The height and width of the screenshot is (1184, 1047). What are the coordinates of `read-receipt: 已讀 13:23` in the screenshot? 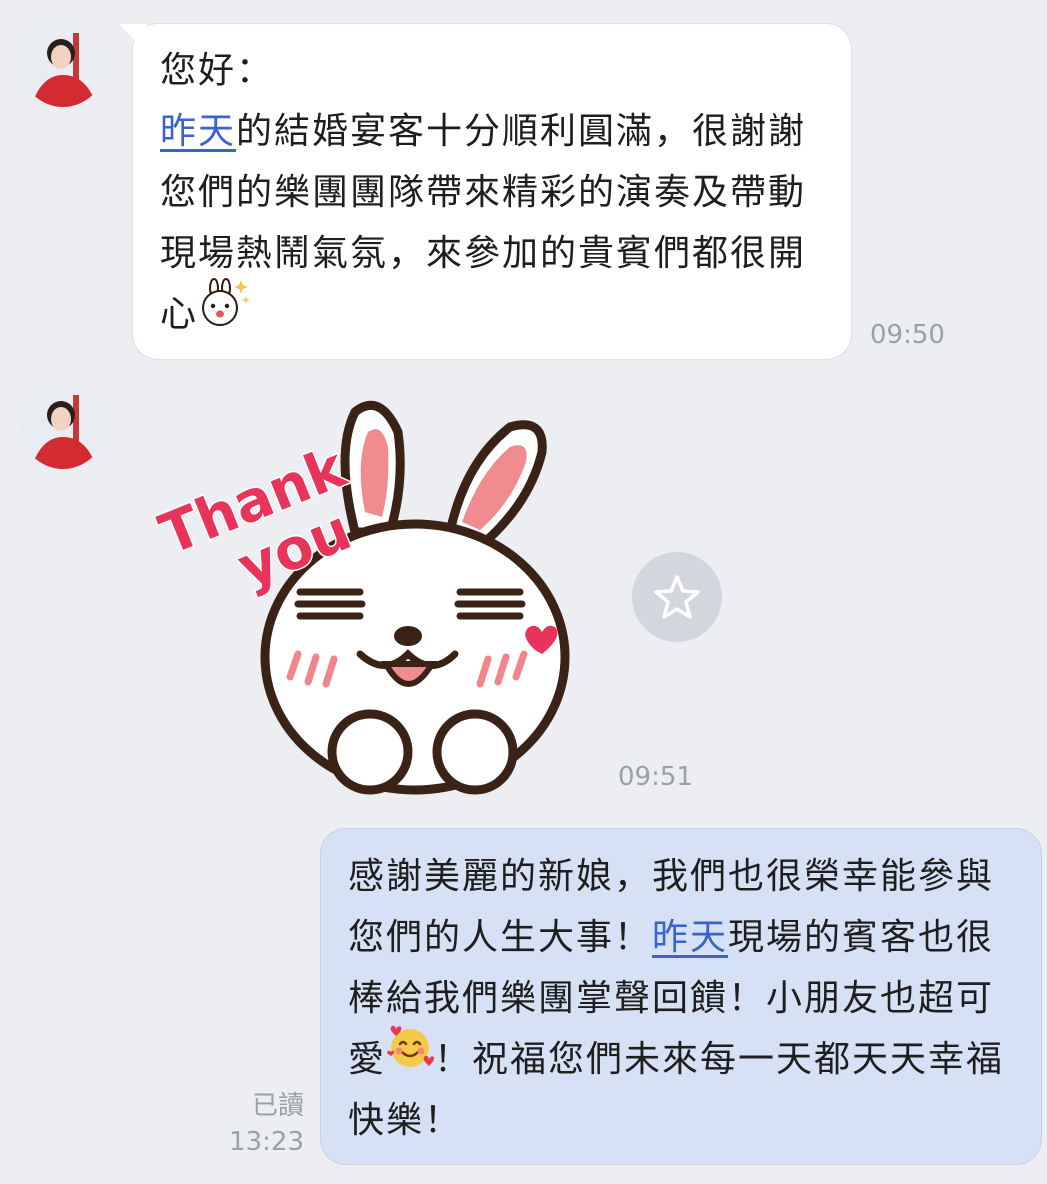 It's located at (252, 1124).